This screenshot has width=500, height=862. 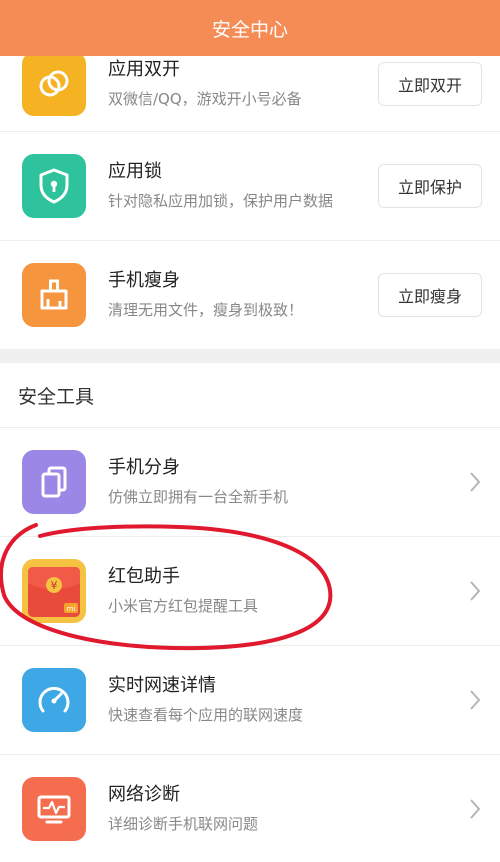 What do you see at coordinates (206, 714) in the screenshot?
I see `item-subtitle: 快速查看每个应用的联网速度` at bounding box center [206, 714].